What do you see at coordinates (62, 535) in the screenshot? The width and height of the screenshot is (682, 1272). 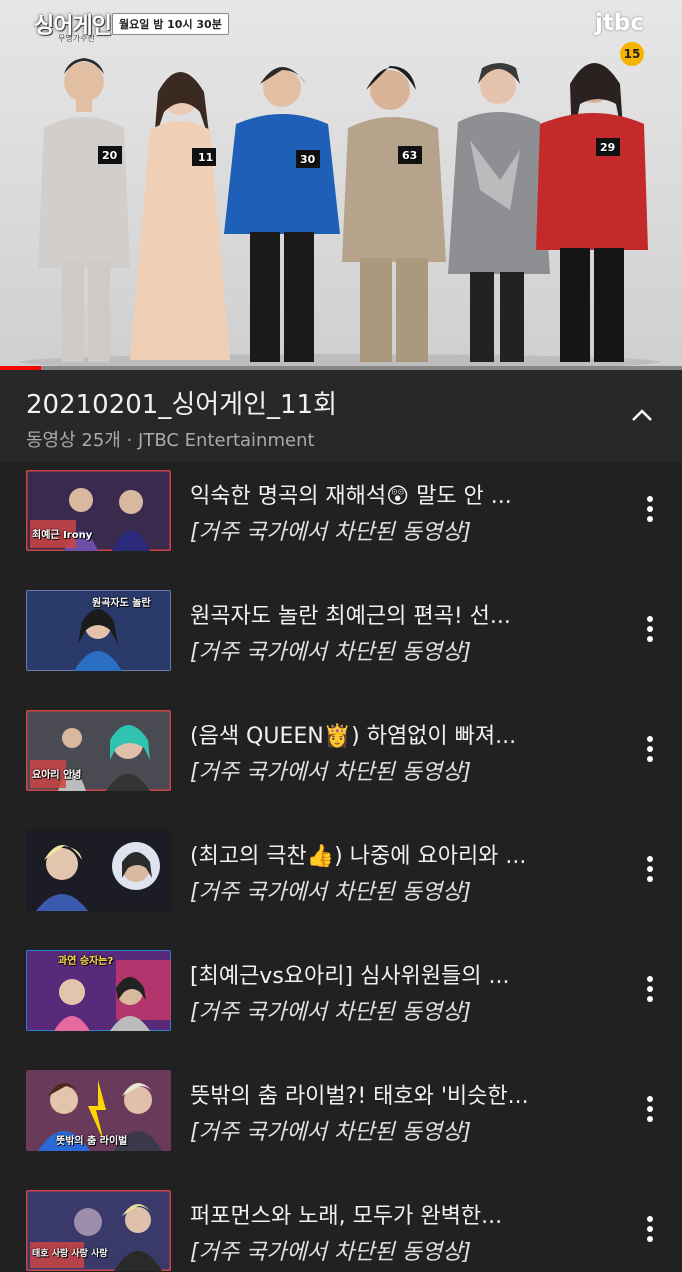 I see `thumbnail-caption: 최예근 Irony` at bounding box center [62, 535].